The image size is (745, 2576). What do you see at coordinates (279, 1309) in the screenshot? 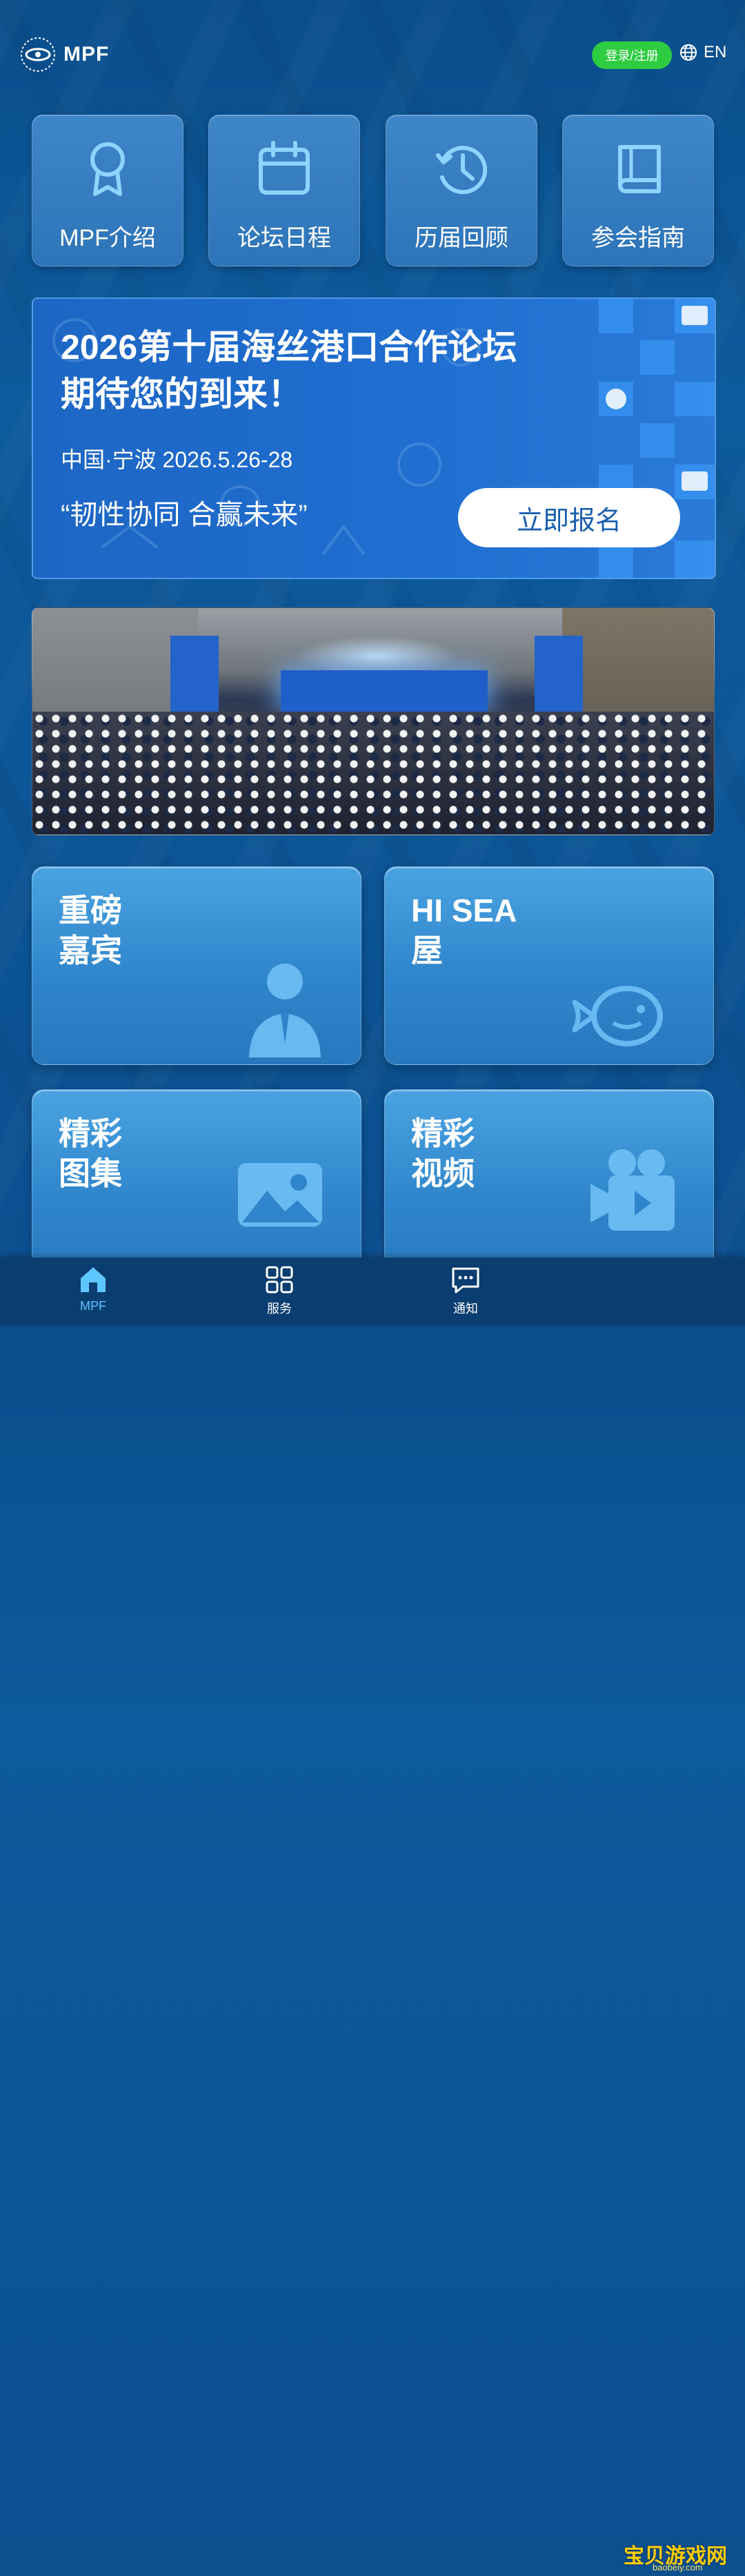
I see `tab-label: 服务` at bounding box center [279, 1309].